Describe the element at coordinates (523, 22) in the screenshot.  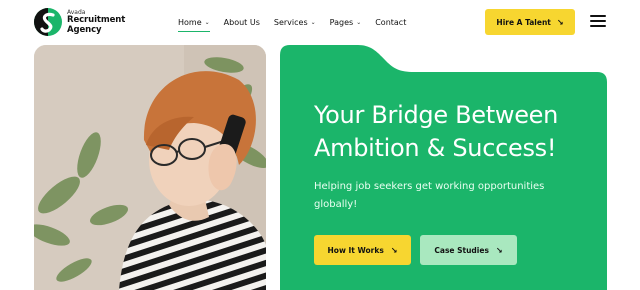
I see `hire-talent-label: Hire A Talent` at that location.